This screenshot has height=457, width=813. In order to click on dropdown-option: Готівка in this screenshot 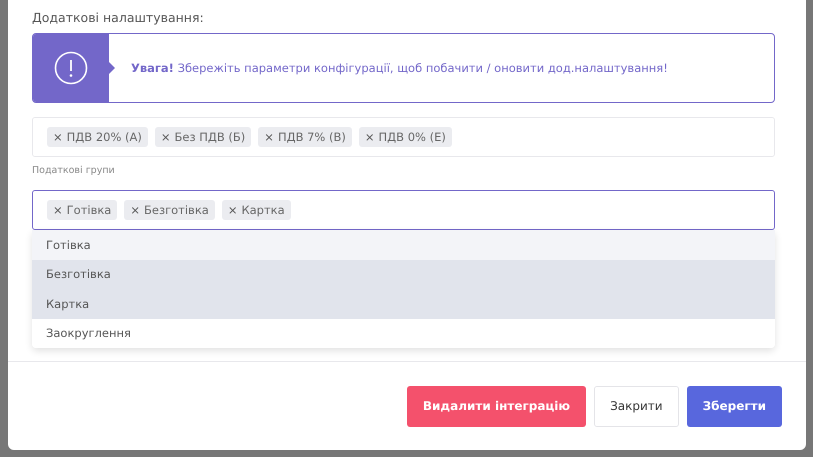, I will do `click(403, 245)`.